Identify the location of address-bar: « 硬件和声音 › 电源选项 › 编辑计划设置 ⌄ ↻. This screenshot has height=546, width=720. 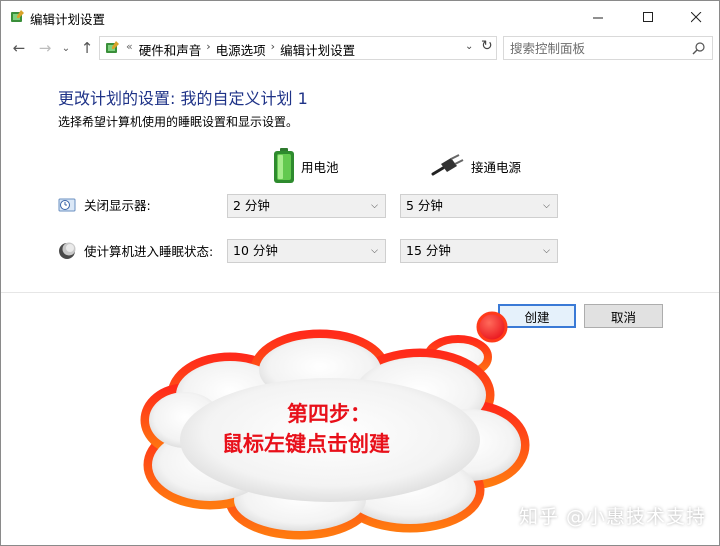
(298, 48).